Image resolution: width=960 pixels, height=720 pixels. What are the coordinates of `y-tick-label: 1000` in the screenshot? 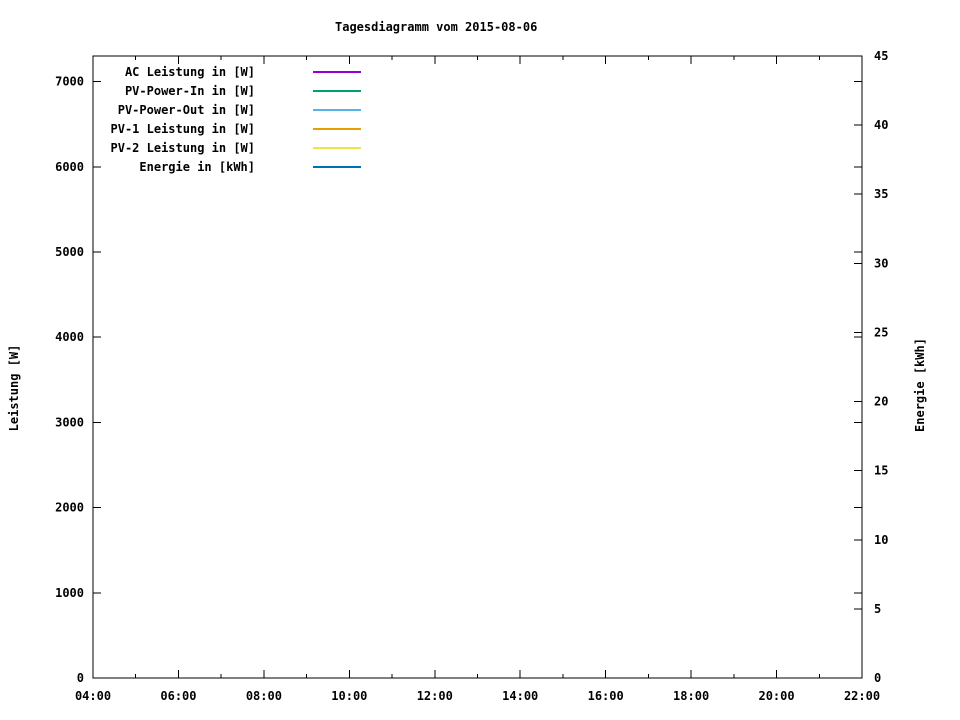 It's located at (69, 593).